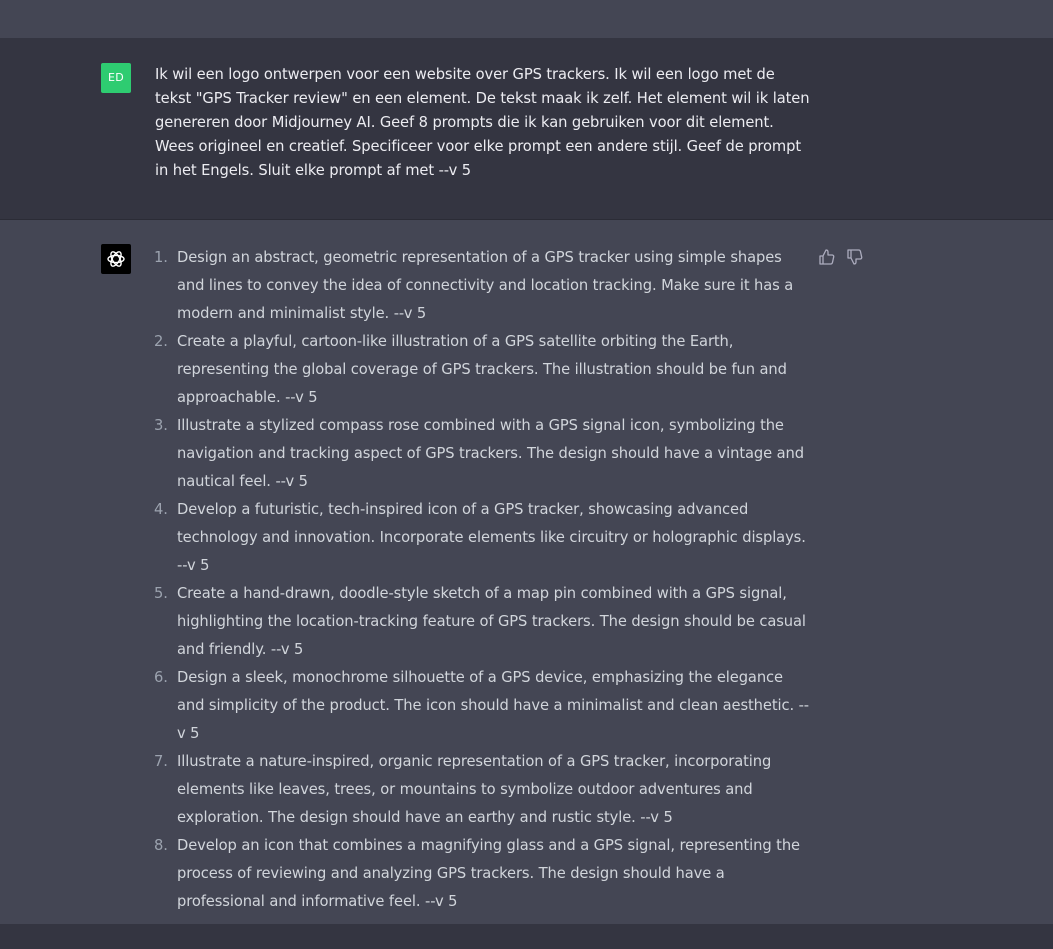 The image size is (1053, 949). What do you see at coordinates (161, 341) in the screenshot?
I see `list-number: 2.` at bounding box center [161, 341].